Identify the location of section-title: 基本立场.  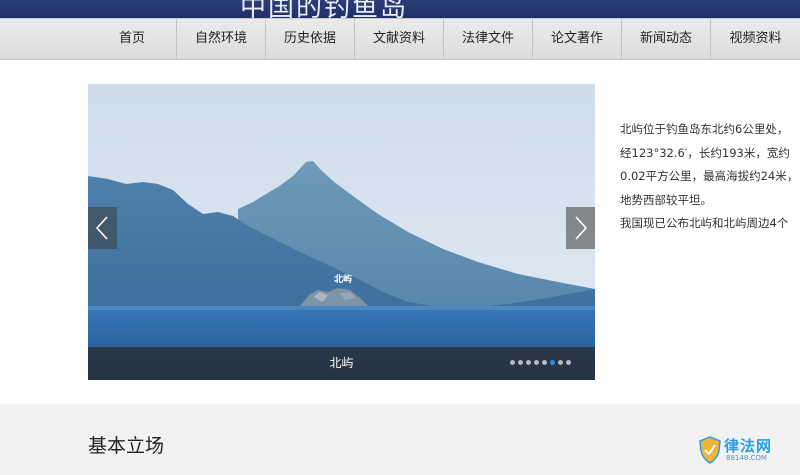
(126, 446).